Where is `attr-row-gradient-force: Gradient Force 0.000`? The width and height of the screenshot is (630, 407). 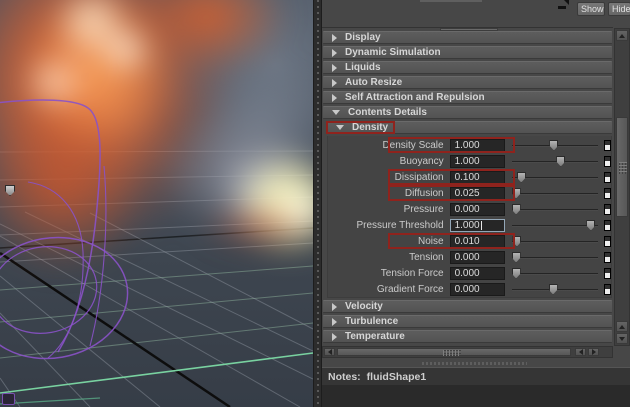 attr-row-gradient-force: Gradient Force 0.000 is located at coordinates (469, 289).